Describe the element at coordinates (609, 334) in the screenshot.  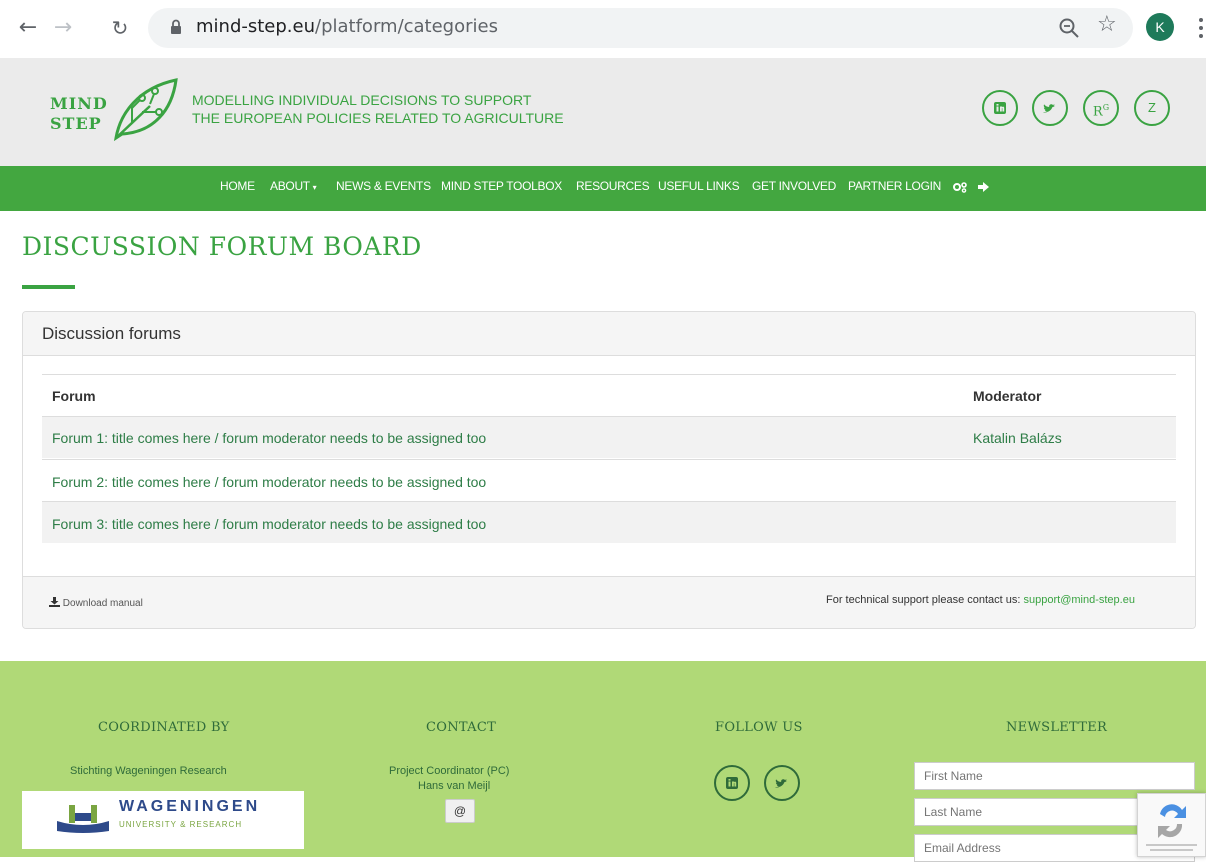
I see `panel-heading` at that location.